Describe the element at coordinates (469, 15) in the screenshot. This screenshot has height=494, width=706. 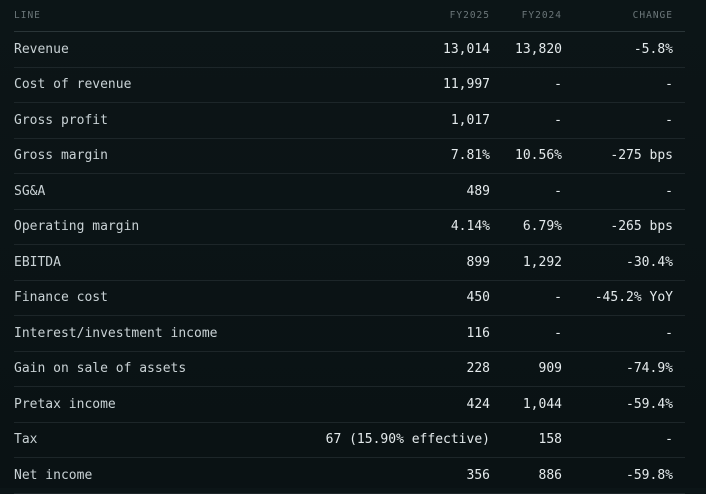
I see `header-fy2025: FY2025` at that location.